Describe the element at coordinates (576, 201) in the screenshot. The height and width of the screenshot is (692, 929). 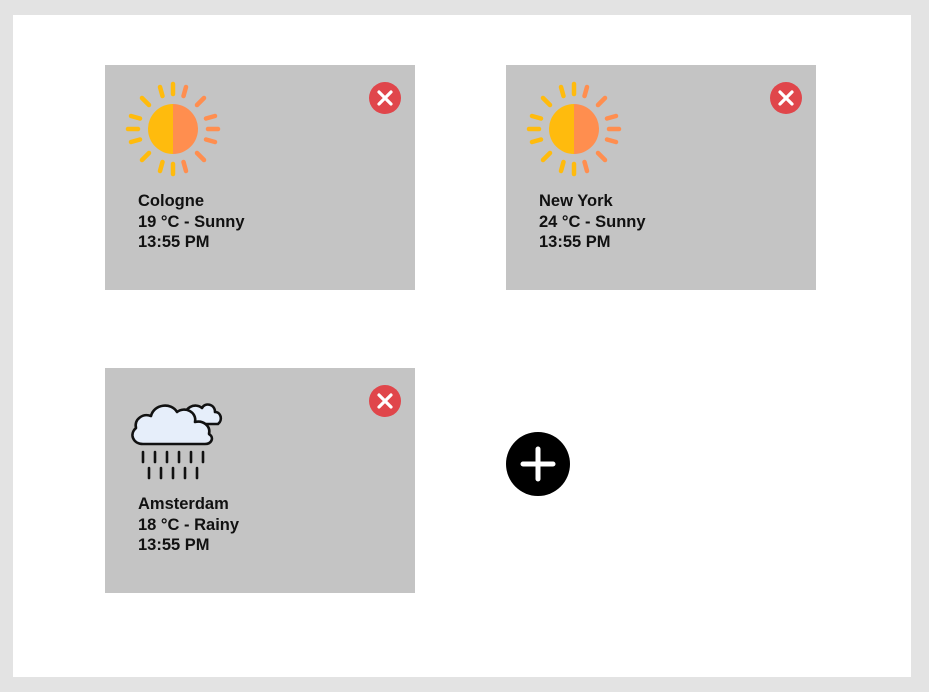
I see `city-name: New York` at that location.